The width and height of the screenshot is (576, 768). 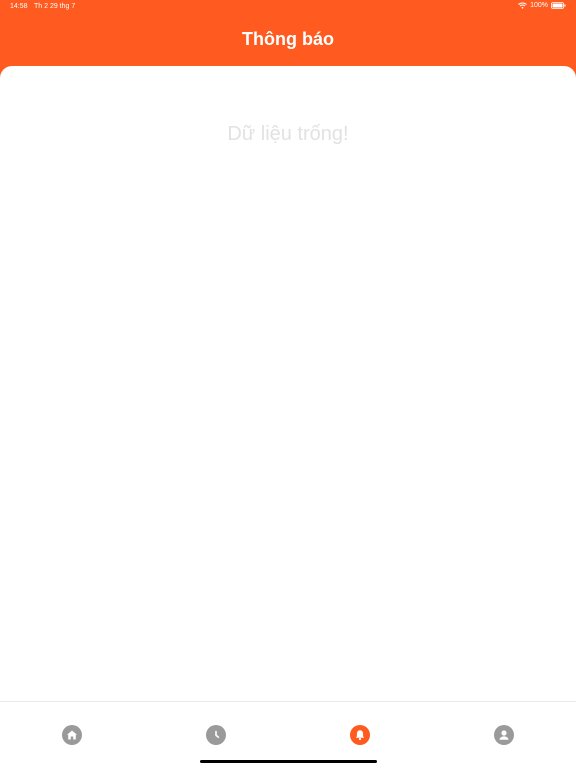 I want to click on battery-percent: 100%, so click(x=539, y=5).